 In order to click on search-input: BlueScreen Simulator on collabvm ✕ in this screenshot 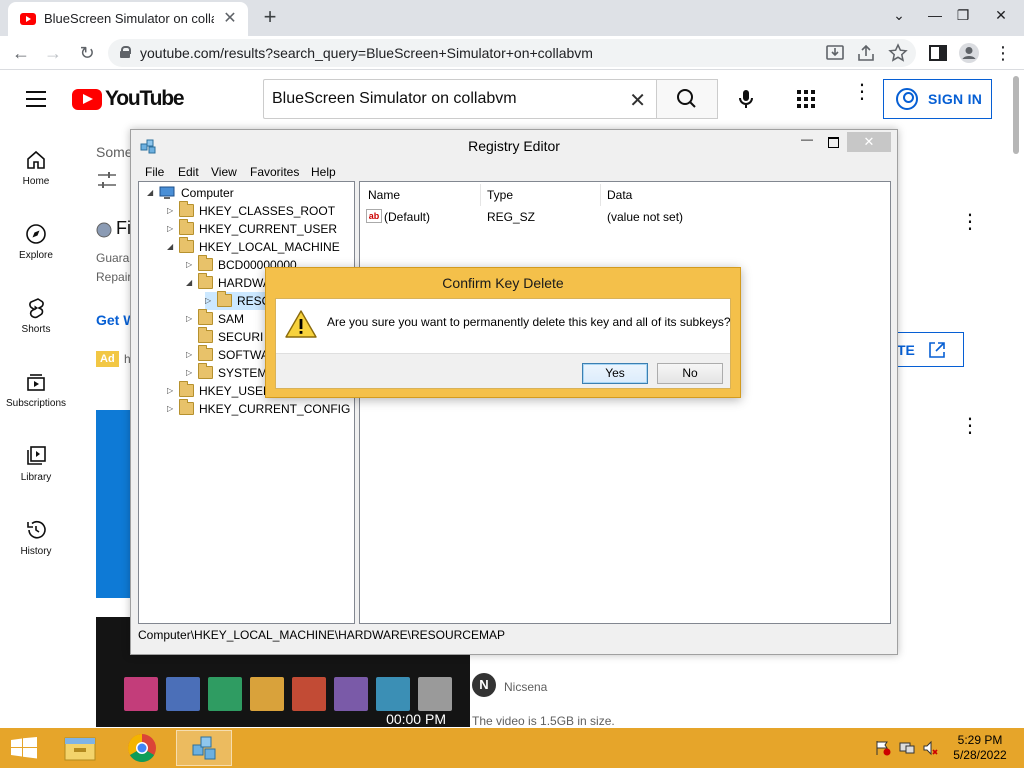, I will do `click(459, 99)`.